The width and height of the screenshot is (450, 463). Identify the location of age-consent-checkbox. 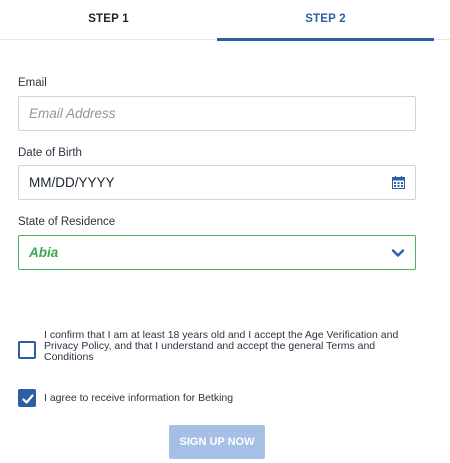
(27, 350).